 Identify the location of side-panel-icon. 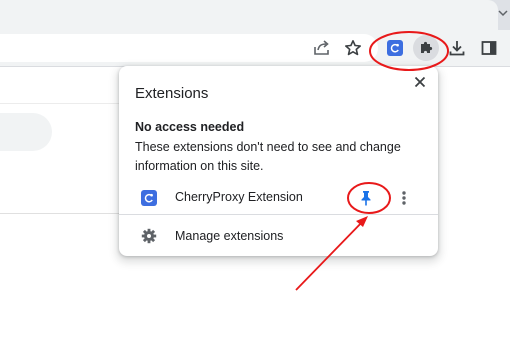
(489, 48).